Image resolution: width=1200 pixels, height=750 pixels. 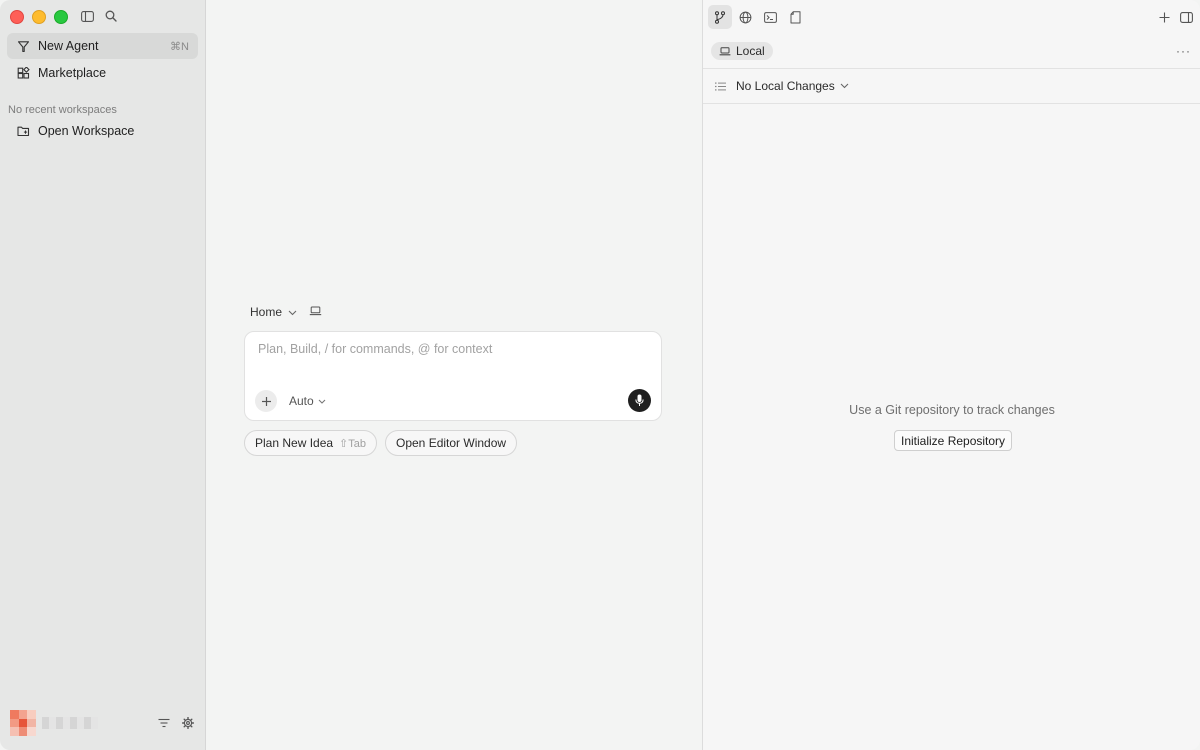 What do you see at coordinates (17, 17) in the screenshot?
I see `close-window-button` at bounding box center [17, 17].